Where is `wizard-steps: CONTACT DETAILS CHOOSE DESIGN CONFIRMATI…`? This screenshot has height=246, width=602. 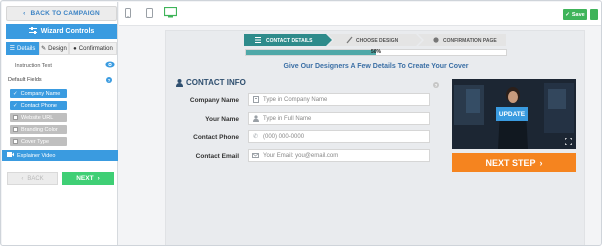 wizard-steps: CONTACT DETAILS CHOOSE DESIGN CONFIRMATI… is located at coordinates (375, 40).